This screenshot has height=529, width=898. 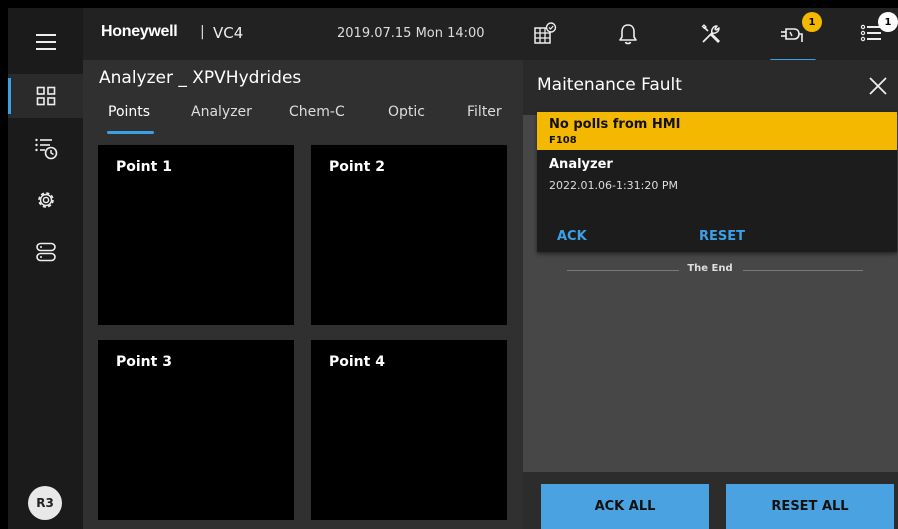 I want to click on tab-chem-c: Chem-C, so click(x=317, y=112).